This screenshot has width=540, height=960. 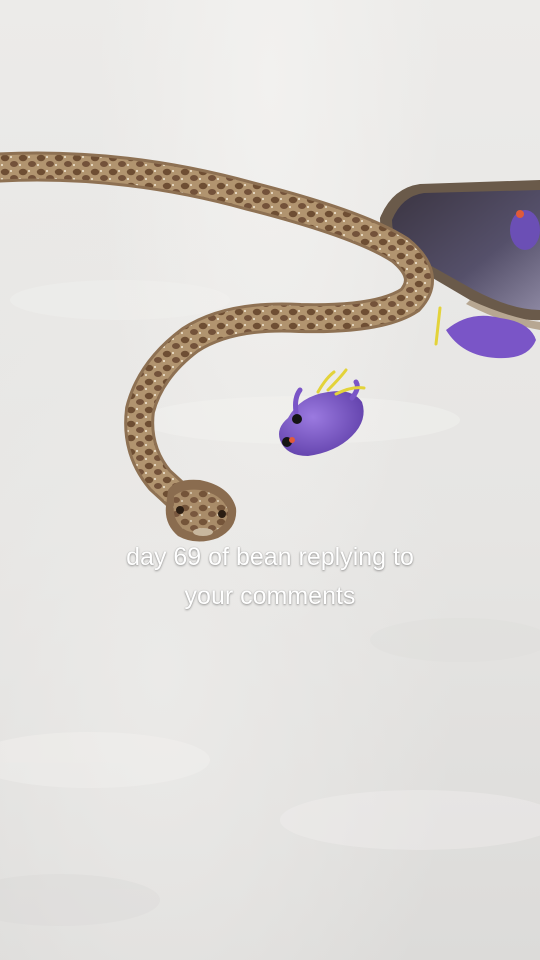 What do you see at coordinates (270, 596) in the screenshot?
I see `caption-line-2: your comments` at bounding box center [270, 596].